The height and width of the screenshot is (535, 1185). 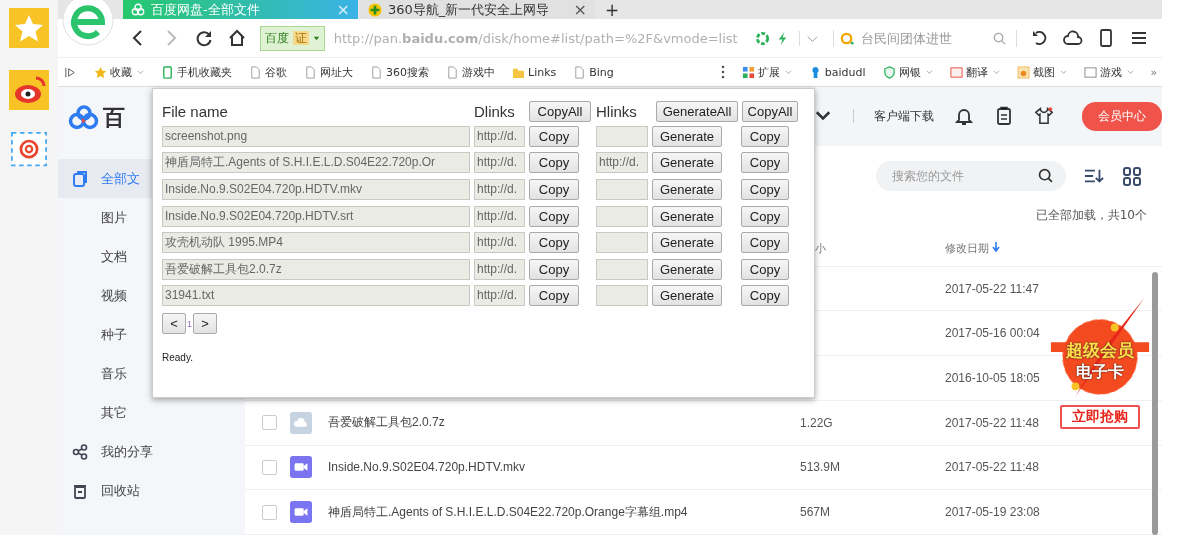 What do you see at coordinates (923, 38) in the screenshot?
I see `search-field: 台民间团体进世` at bounding box center [923, 38].